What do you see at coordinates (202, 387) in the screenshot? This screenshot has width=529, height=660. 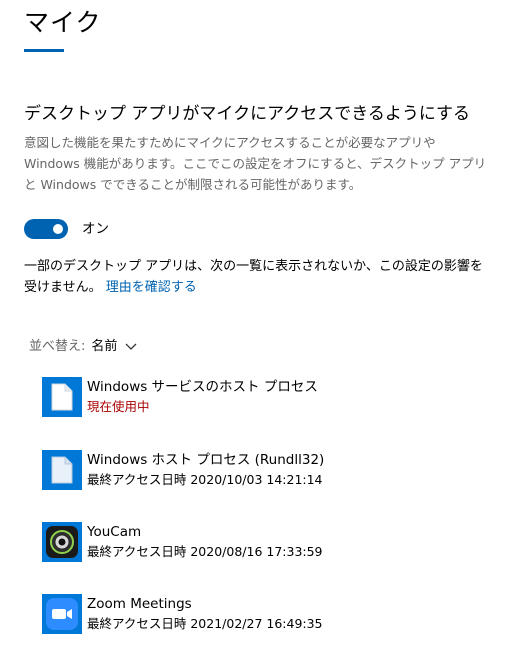 I see `app-name: Windows サービスのホスト プロセス` at bounding box center [202, 387].